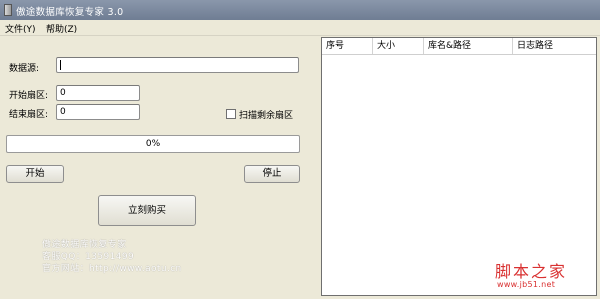 Image resolution: width=600 pixels, height=299 pixels. What do you see at coordinates (300, 10) in the screenshot?
I see `title-bar: 傲途数据库恢复专家 3.0` at bounding box center [300, 10].